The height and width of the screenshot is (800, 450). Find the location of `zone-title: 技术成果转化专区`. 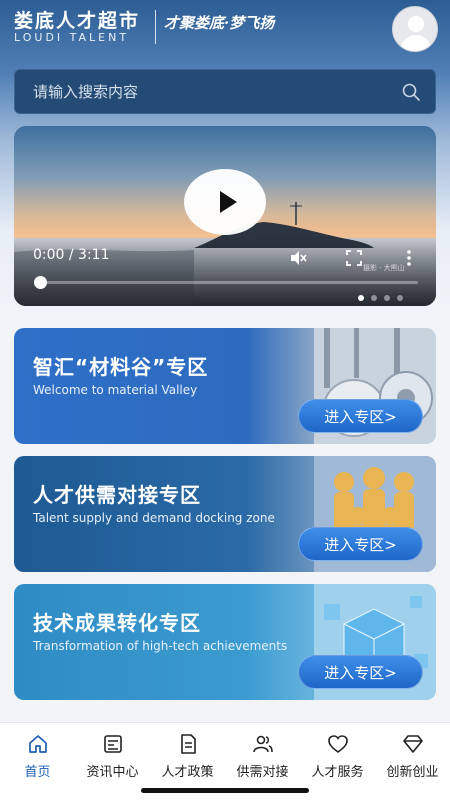

zone-title: 技术成果转化专区 is located at coordinates (117, 623).